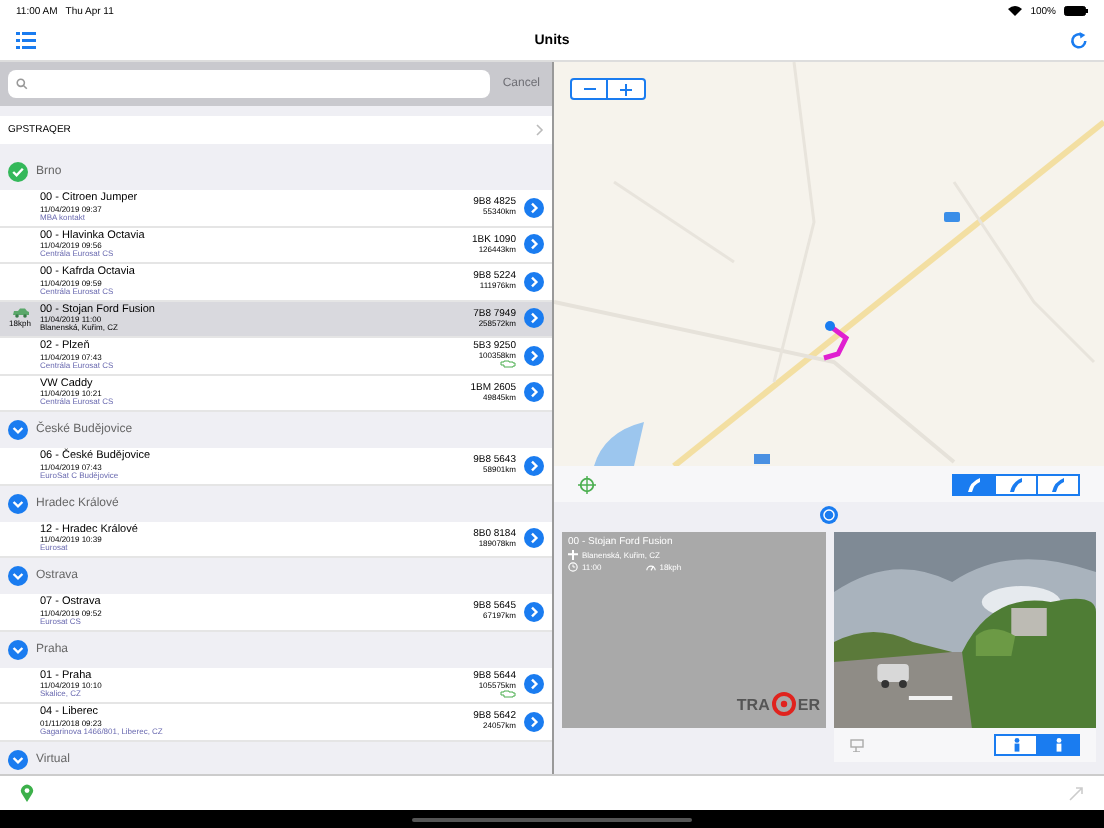 Image resolution: width=1104 pixels, height=828 pixels. Describe the element at coordinates (22, 84) in the screenshot. I see `search-icon` at that location.